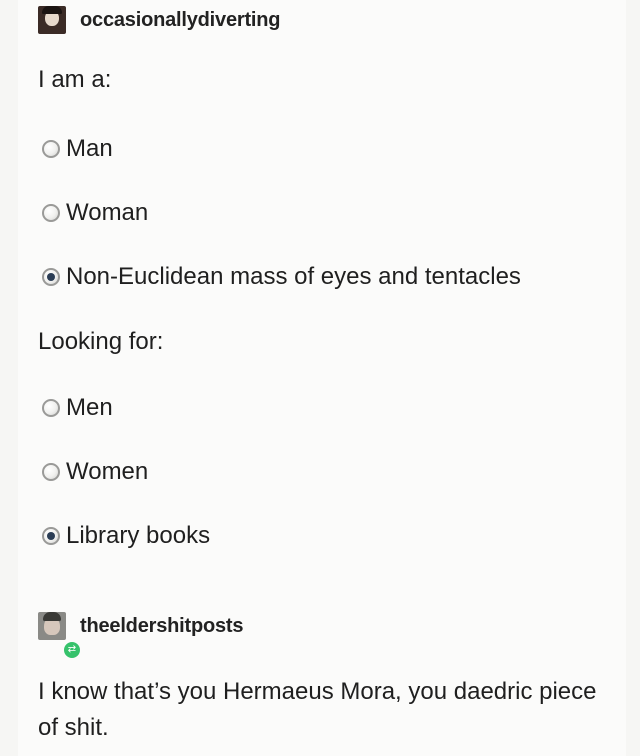 The width and height of the screenshot is (640, 756). What do you see at coordinates (107, 471) in the screenshot?
I see `option-label: Women` at bounding box center [107, 471].